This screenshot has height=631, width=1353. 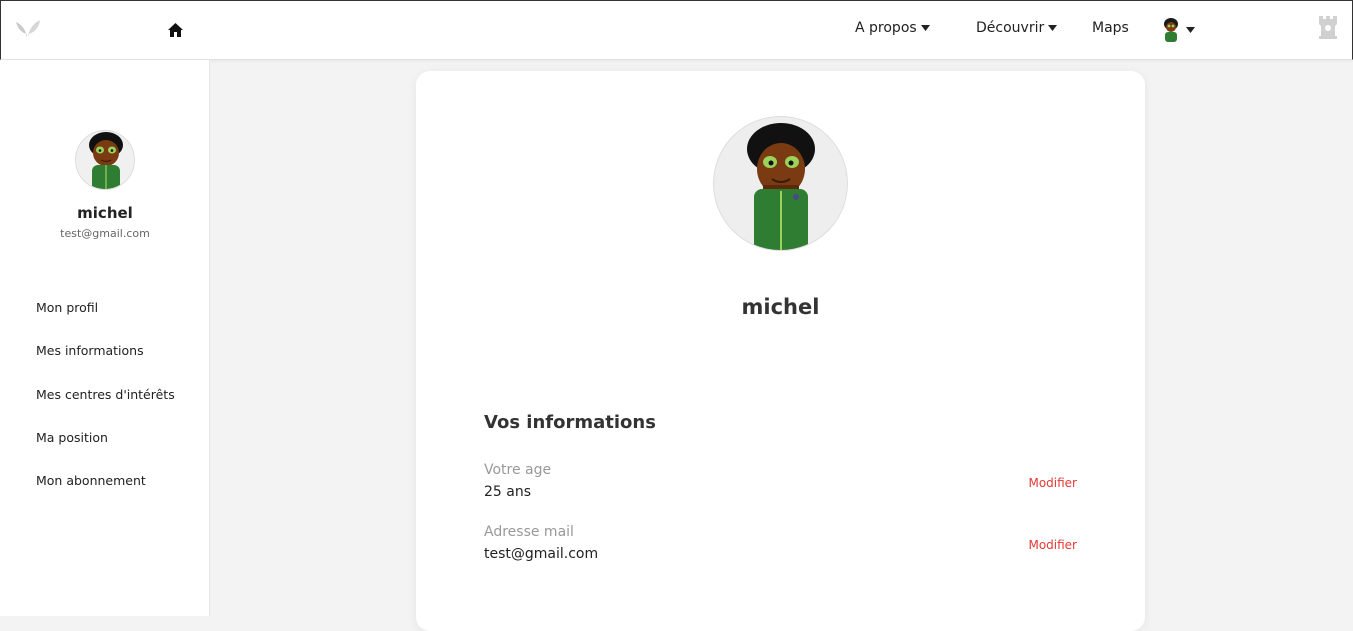 I want to click on sidebar-item-ma-position: Ma position, so click(x=105, y=451).